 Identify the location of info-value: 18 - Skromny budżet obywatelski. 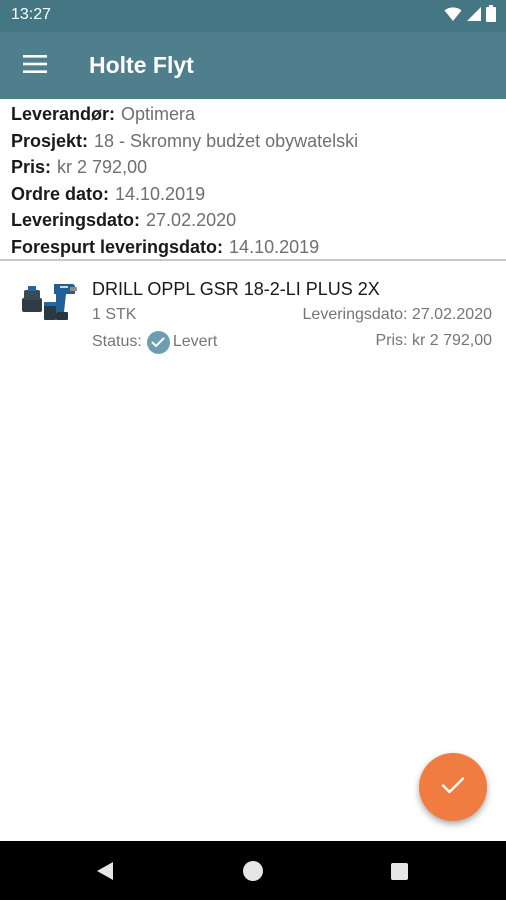
(226, 140).